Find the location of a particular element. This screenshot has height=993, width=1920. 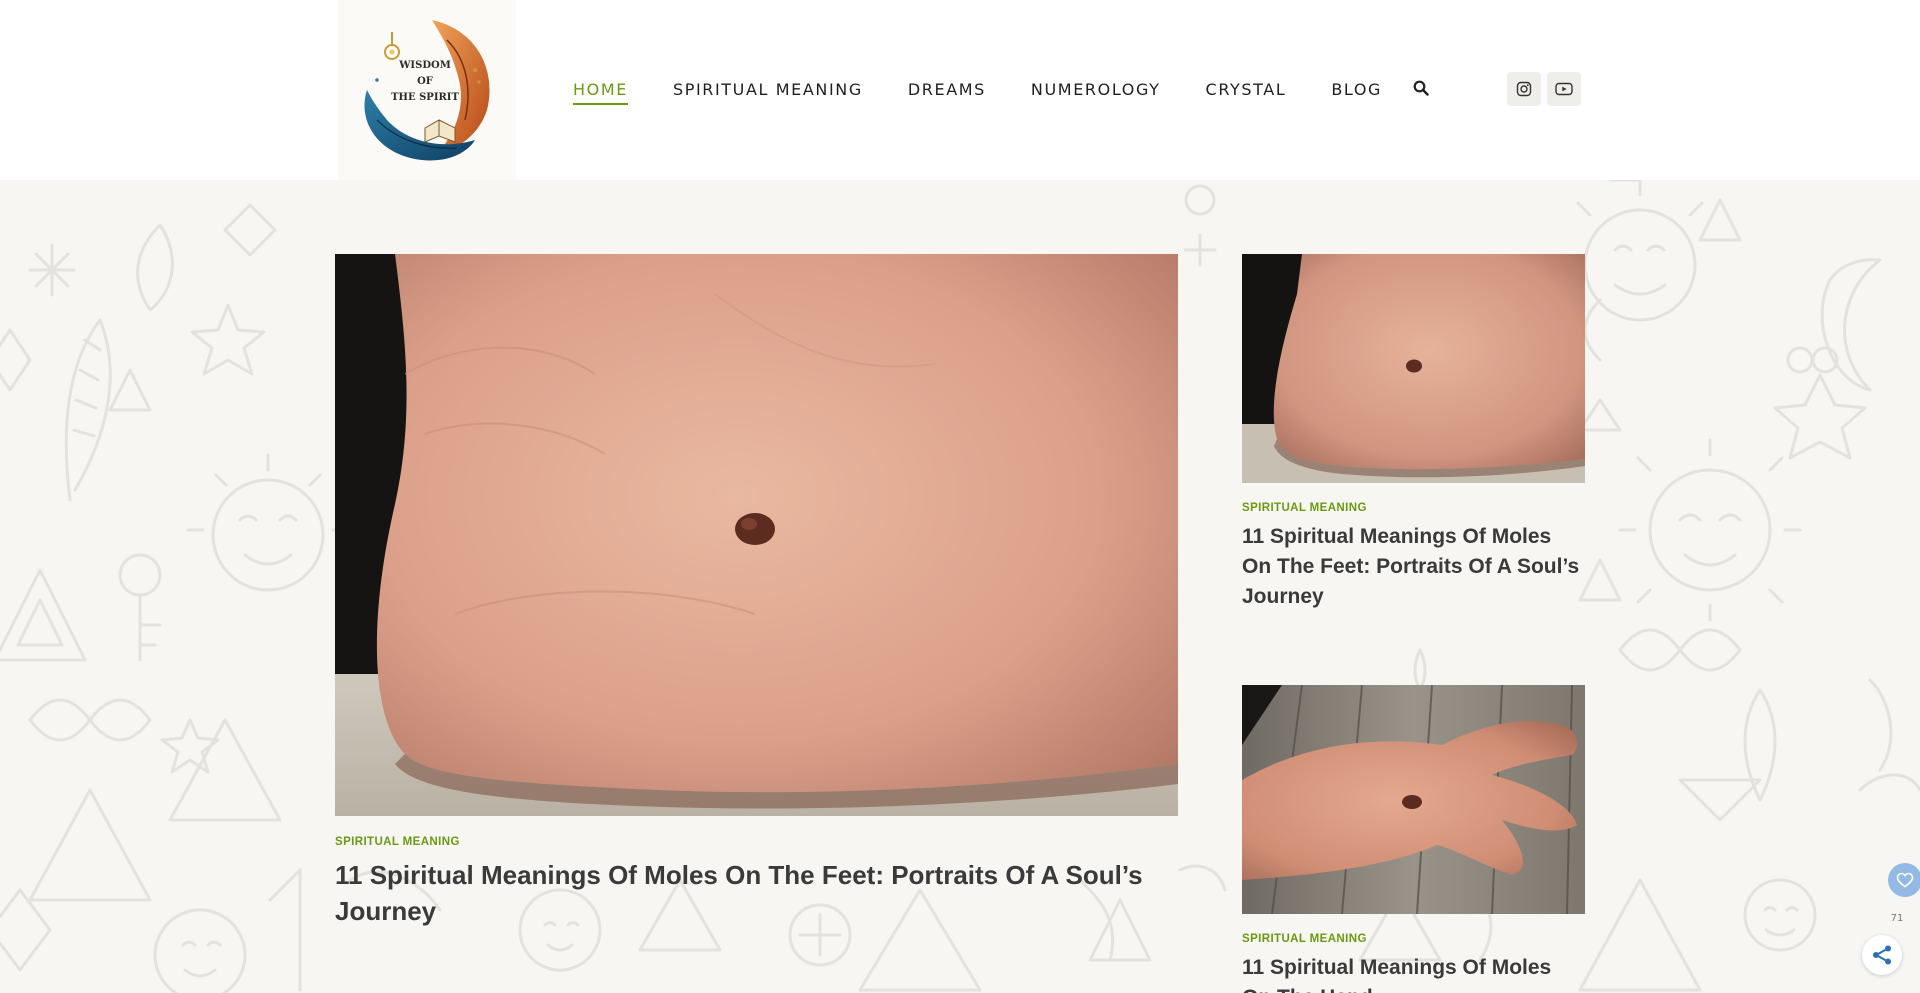

hand-with-mole-photo is located at coordinates (1413, 799).